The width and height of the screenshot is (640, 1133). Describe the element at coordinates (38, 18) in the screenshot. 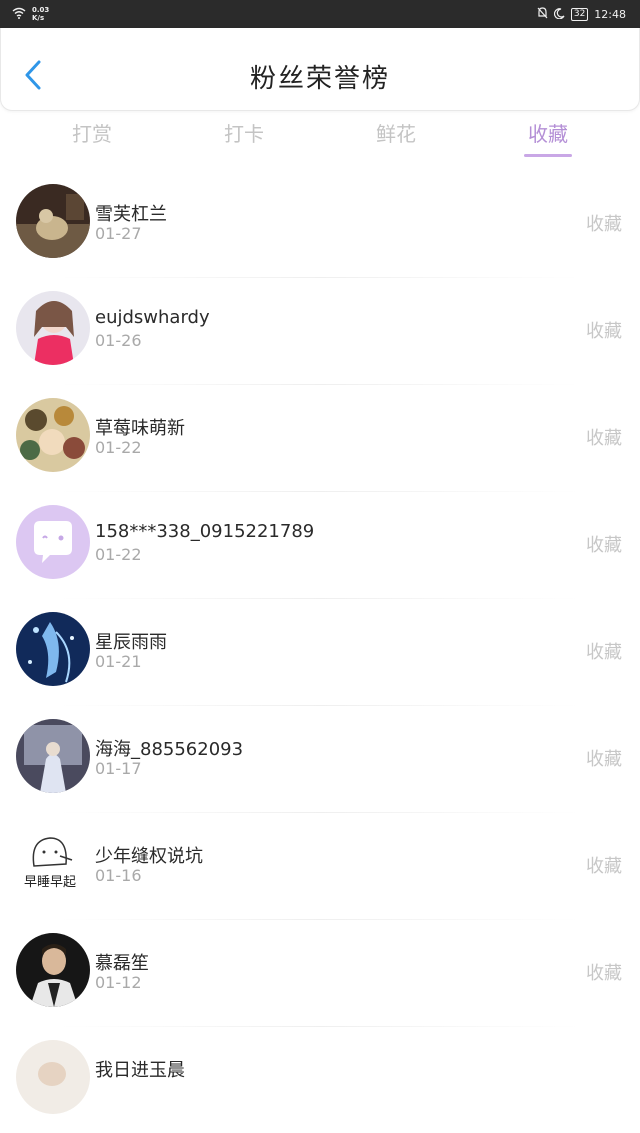

I see `net-speed-unit: K/s` at that location.